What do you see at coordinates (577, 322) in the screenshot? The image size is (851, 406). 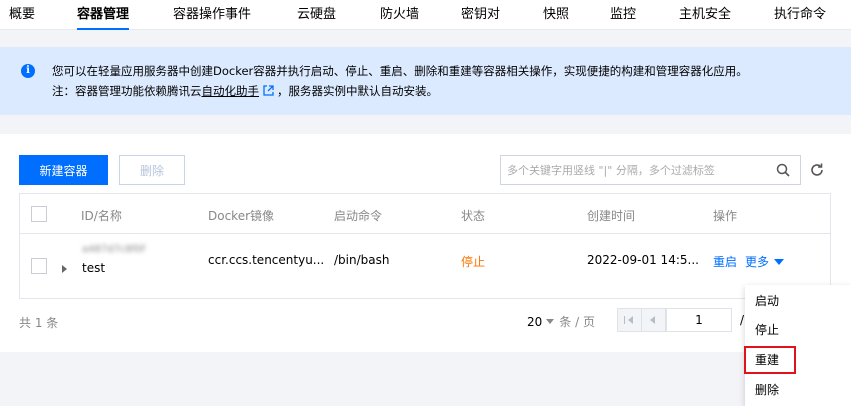 I see `page-size-unit: 条 / 页` at bounding box center [577, 322].